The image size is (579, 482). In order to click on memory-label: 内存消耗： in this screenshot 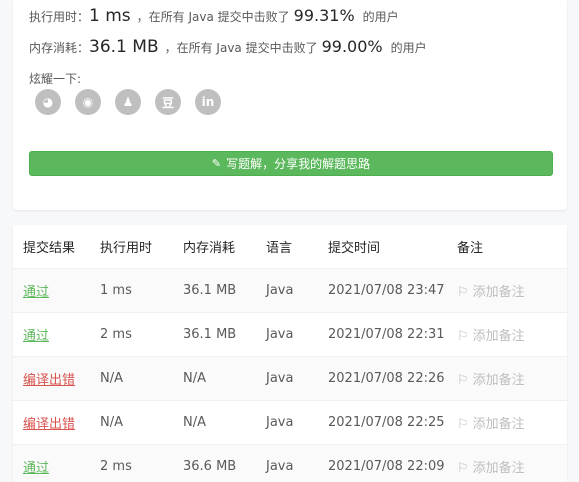, I will do `click(59, 48)`.